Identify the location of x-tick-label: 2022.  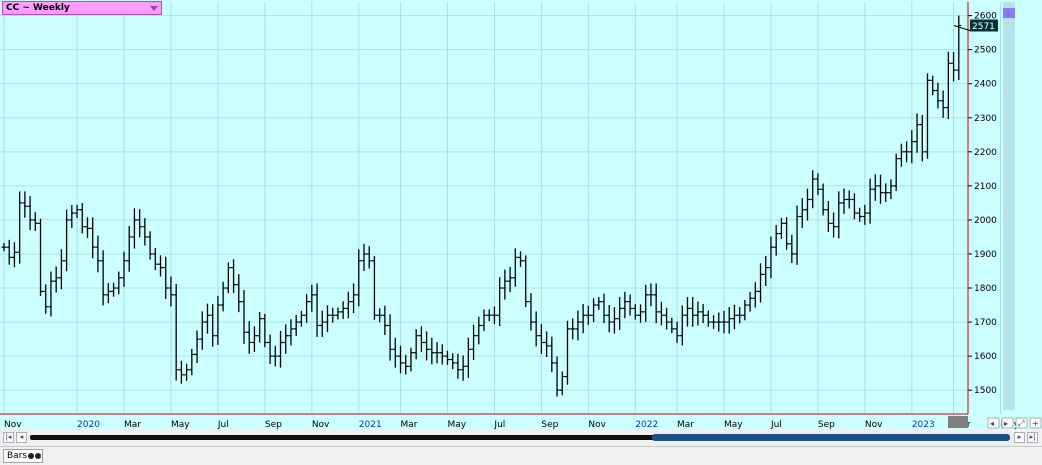
(646, 425).